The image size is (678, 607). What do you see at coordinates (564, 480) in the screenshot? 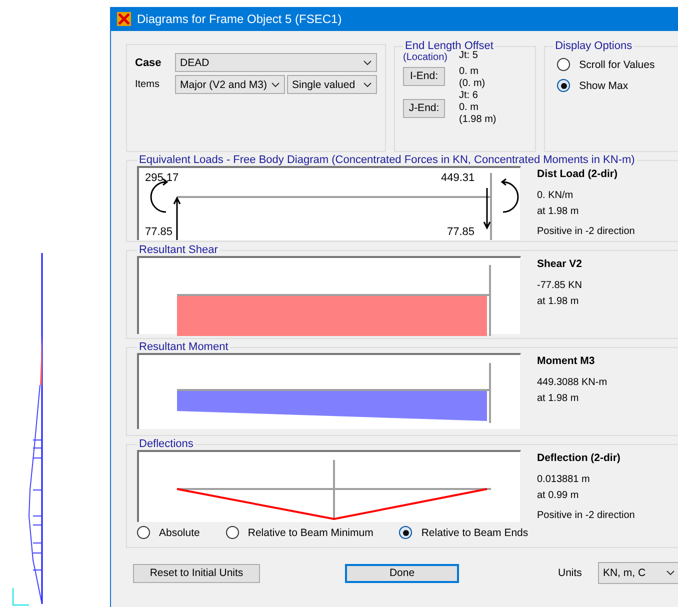
I see `result-value: 0.013881 m` at bounding box center [564, 480].